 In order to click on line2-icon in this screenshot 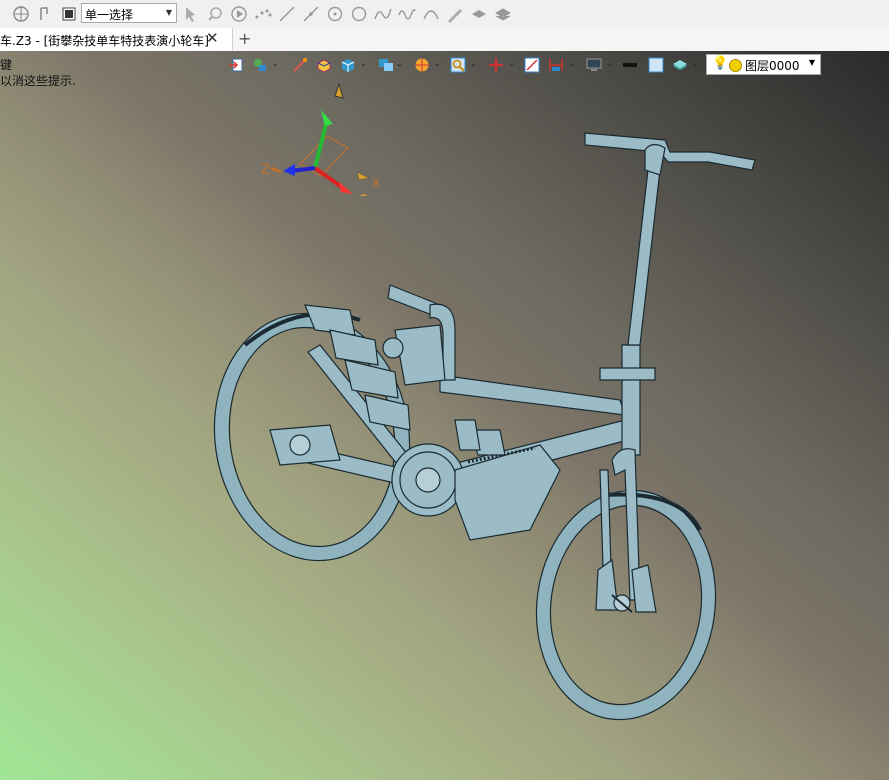, I will do `click(311, 14)`.